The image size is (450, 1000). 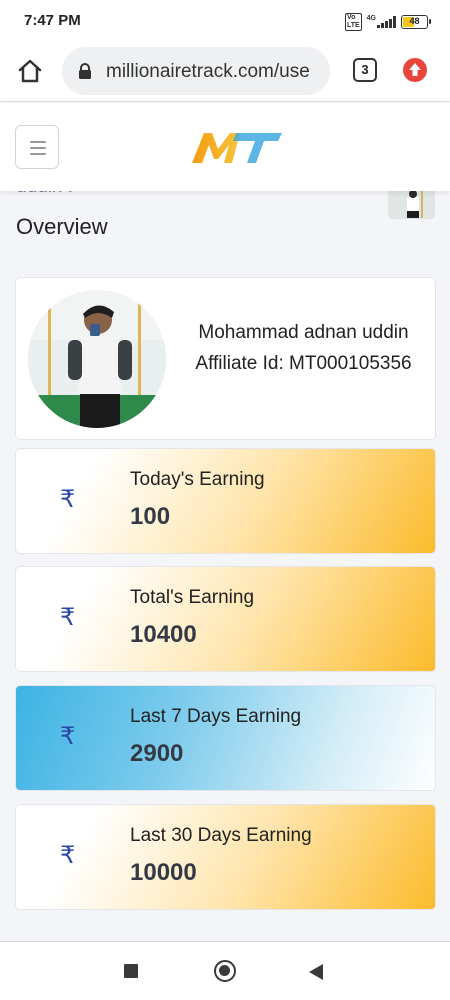 What do you see at coordinates (221, 835) in the screenshot?
I see `earning-label: Last 30 Days Earning` at bounding box center [221, 835].